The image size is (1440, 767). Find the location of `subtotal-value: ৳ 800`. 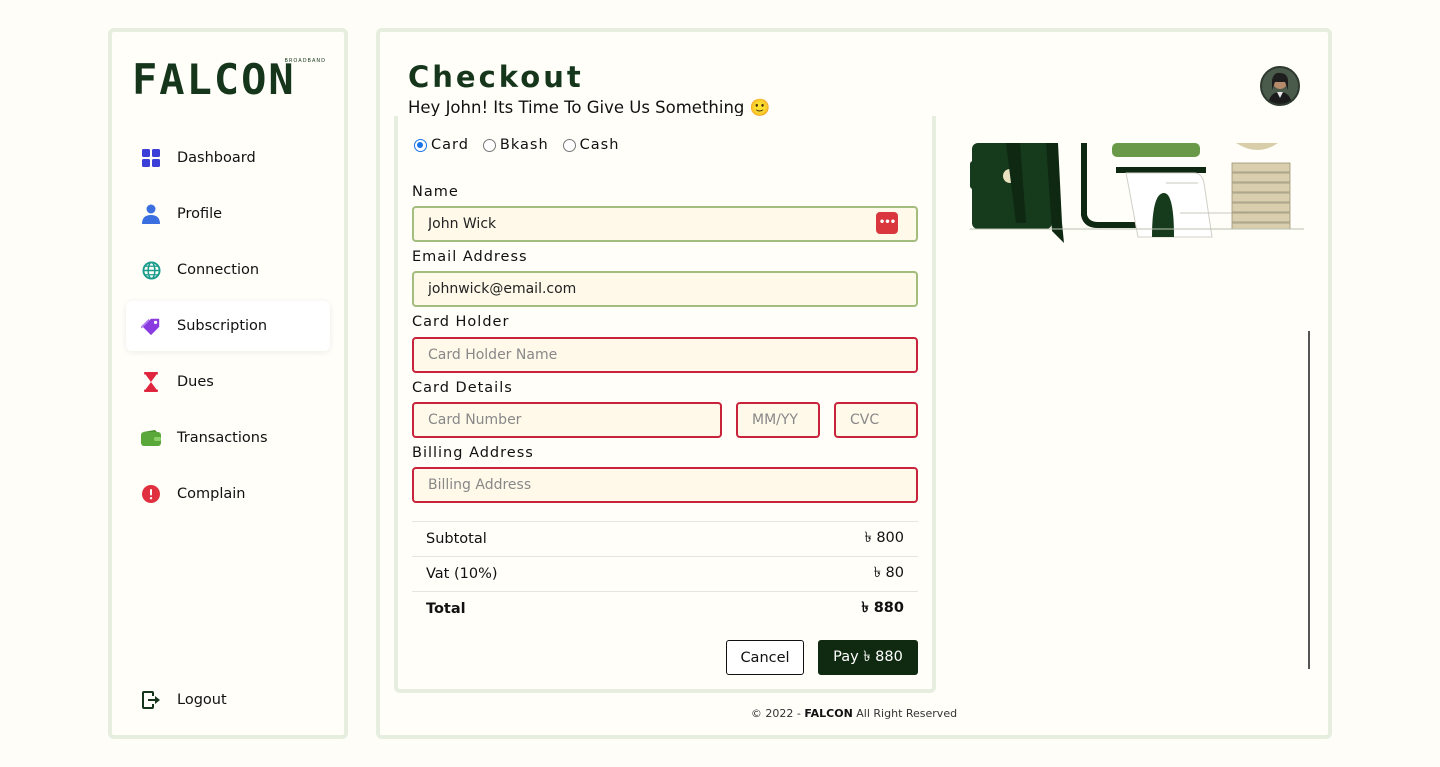

subtotal-value: ৳ 800 is located at coordinates (884, 538).